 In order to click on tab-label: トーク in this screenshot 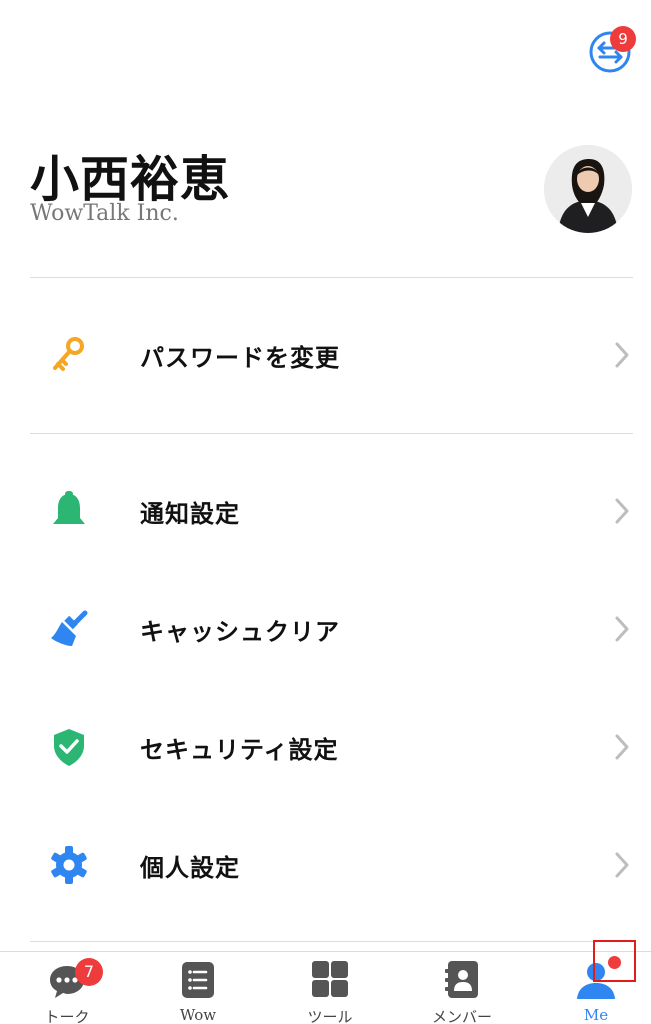, I will do `click(67, 1016)`.